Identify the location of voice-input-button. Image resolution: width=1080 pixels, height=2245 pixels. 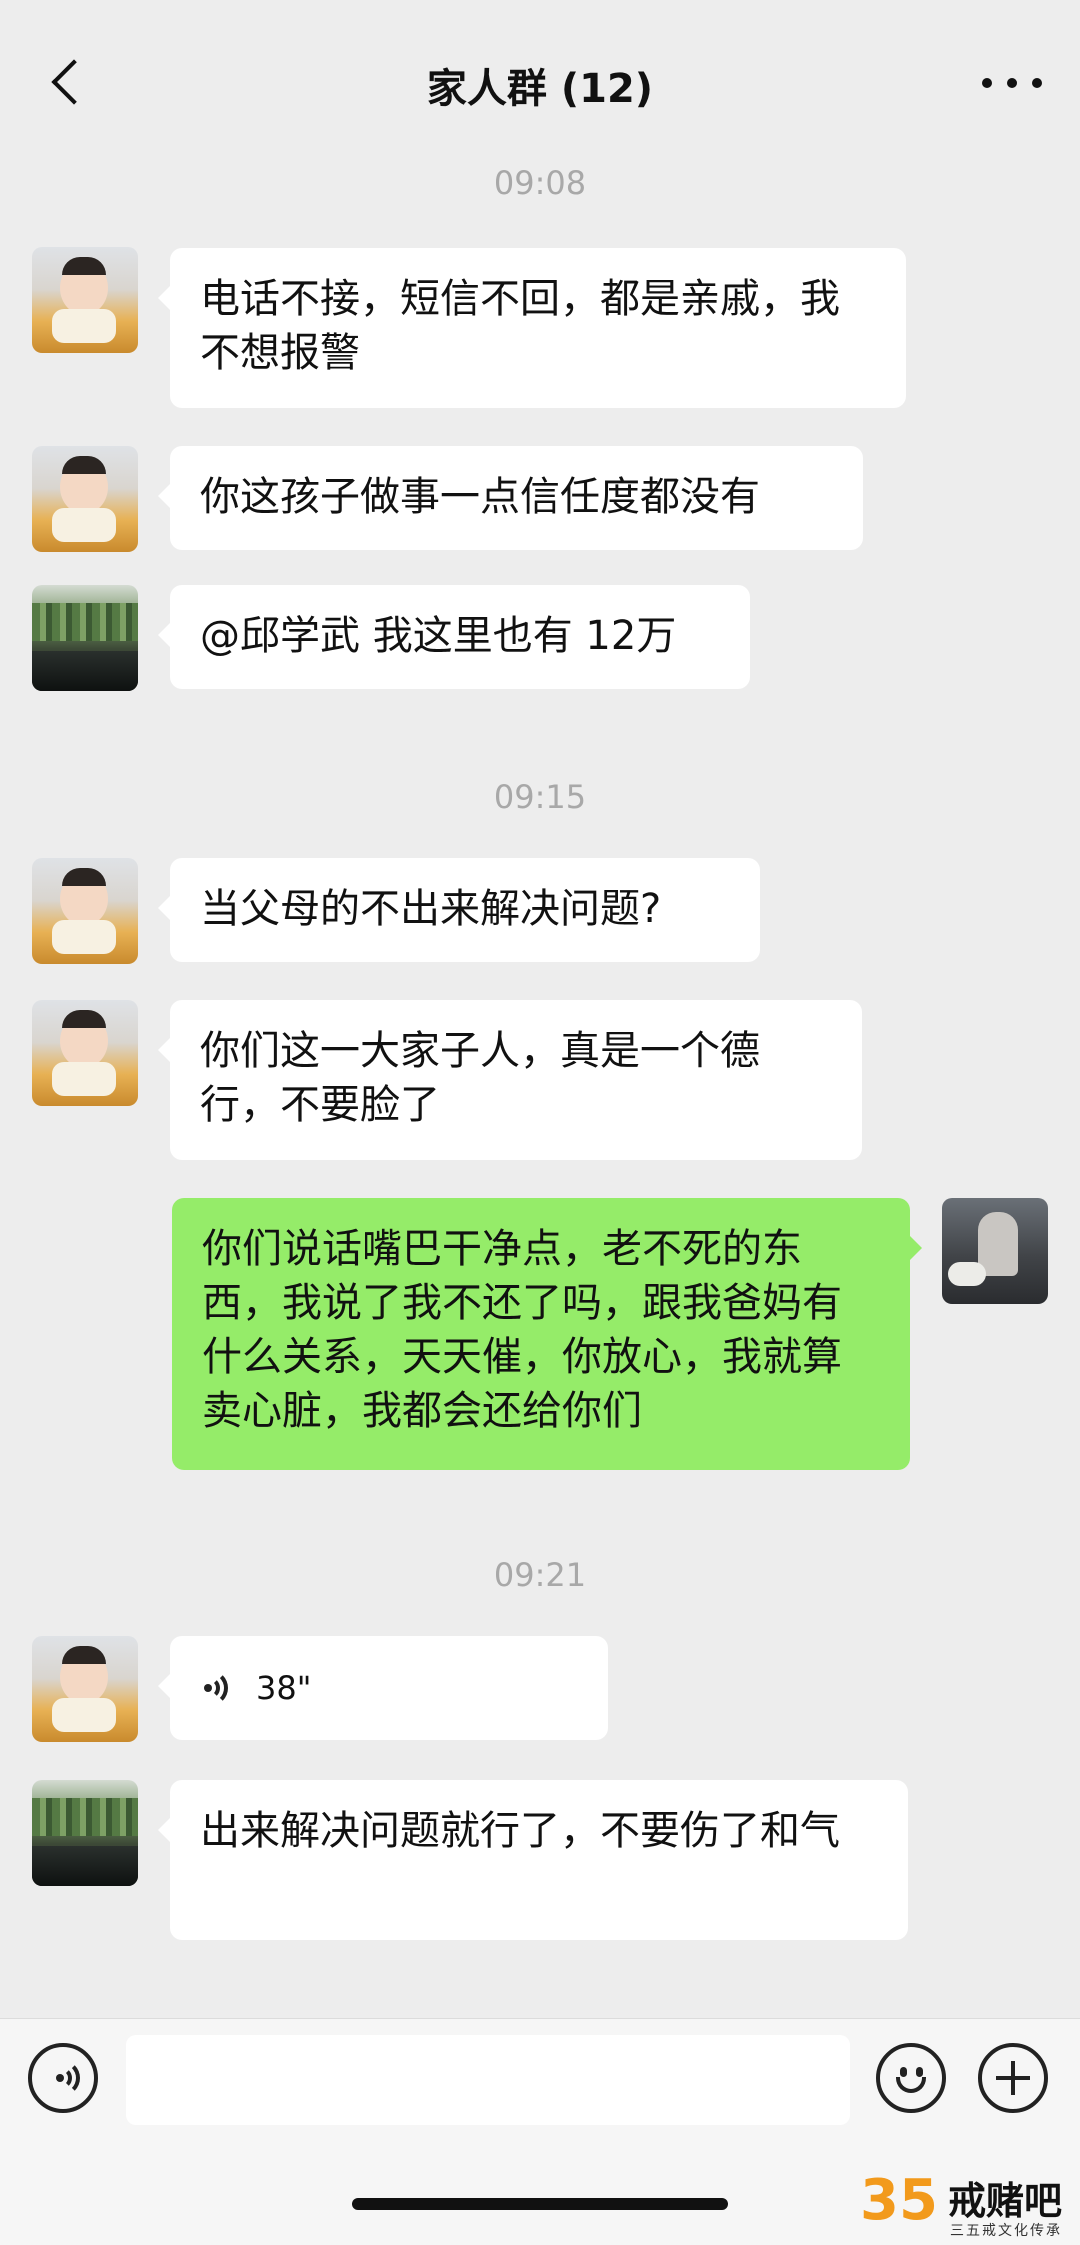
(63, 2078).